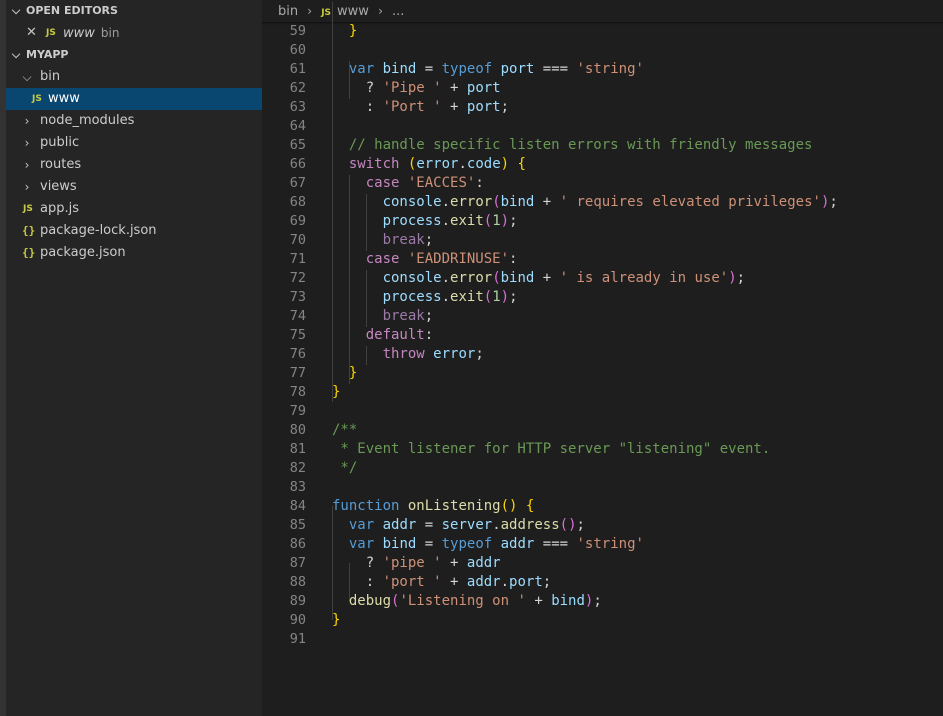  What do you see at coordinates (58, 186) in the screenshot?
I see `tree-item-label: views` at bounding box center [58, 186].